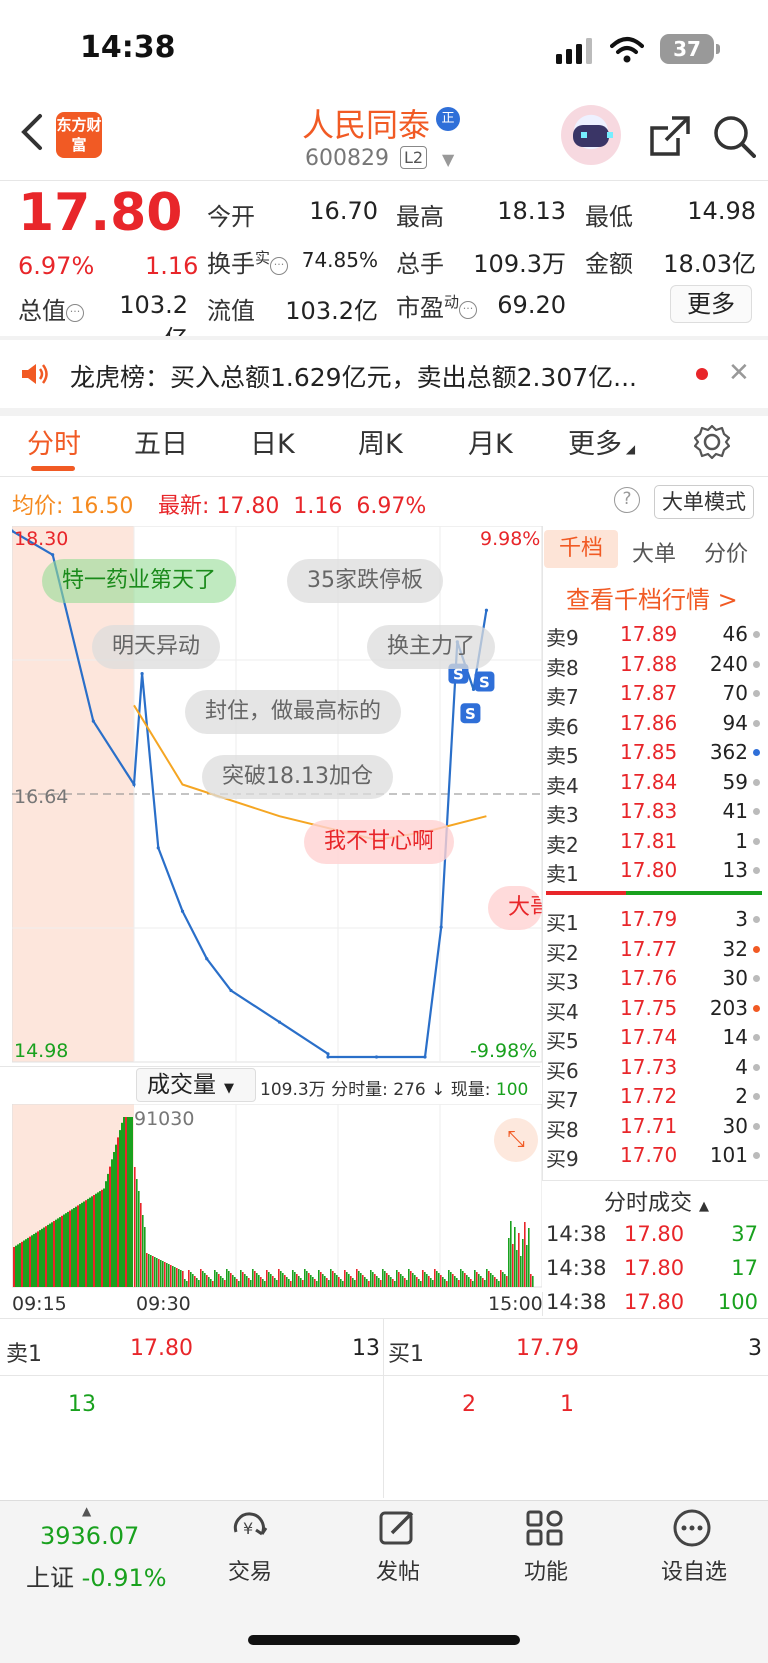 This screenshot has height=1663, width=768. I want to click on tab-daily-k: 日K, so click(272, 441).